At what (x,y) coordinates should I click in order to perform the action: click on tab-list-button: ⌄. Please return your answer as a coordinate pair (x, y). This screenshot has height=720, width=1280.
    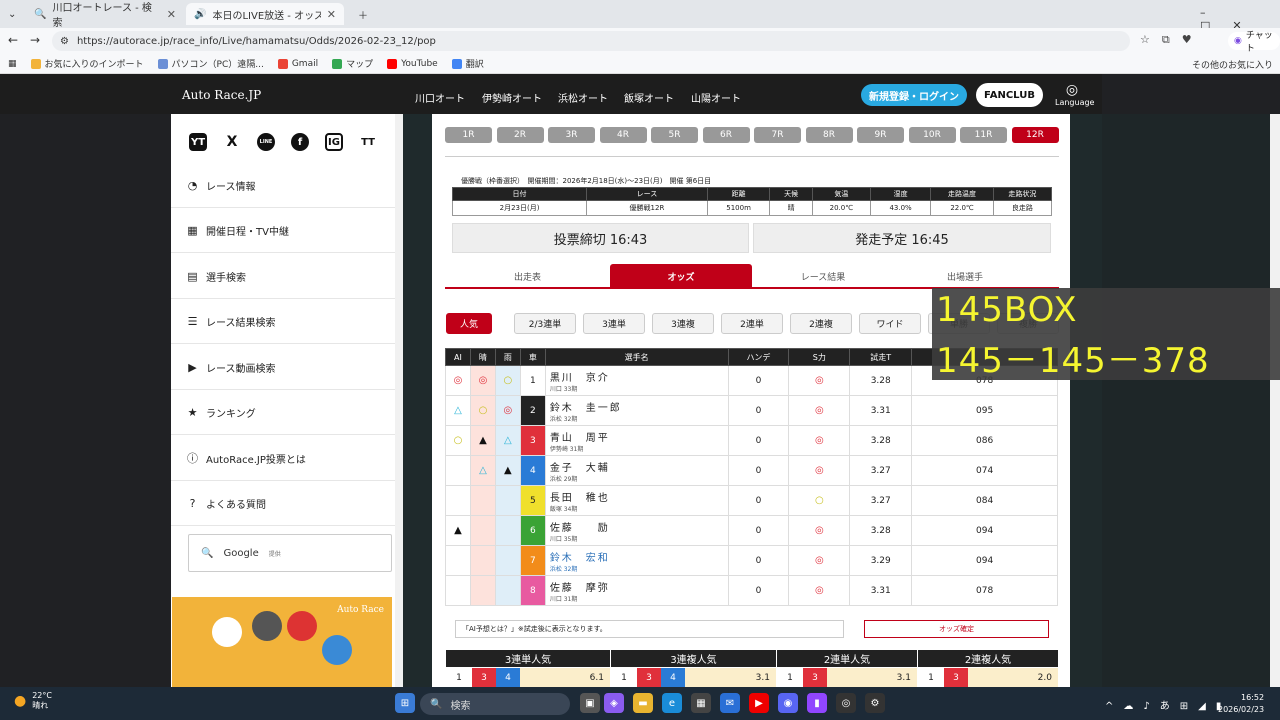
    Looking at the image, I should click on (13, 14).